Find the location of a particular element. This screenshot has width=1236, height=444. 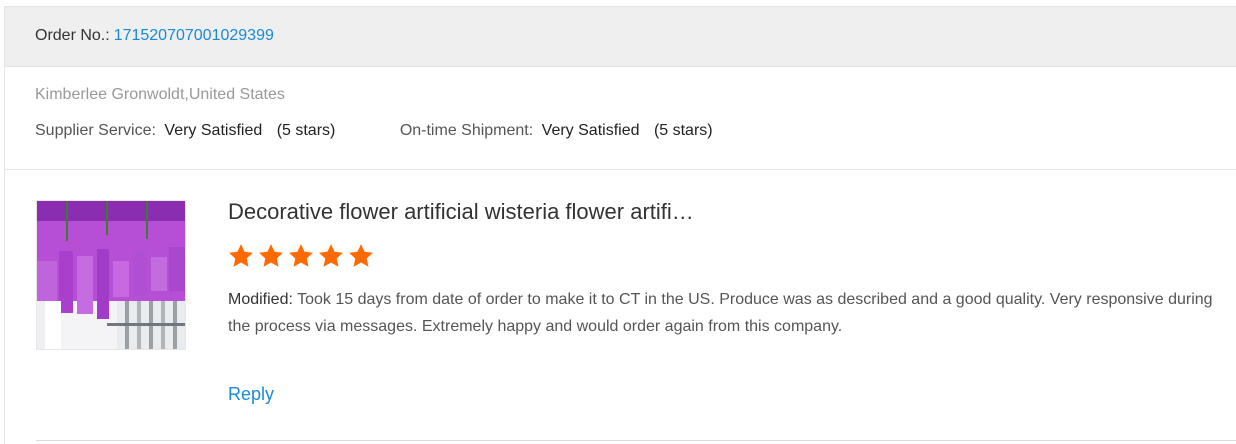

product-thumbnail is located at coordinates (111, 275).